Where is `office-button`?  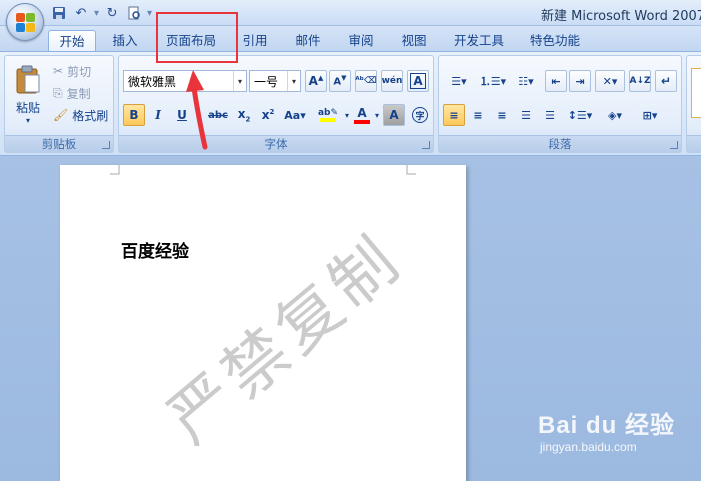 office-button is located at coordinates (25, 22).